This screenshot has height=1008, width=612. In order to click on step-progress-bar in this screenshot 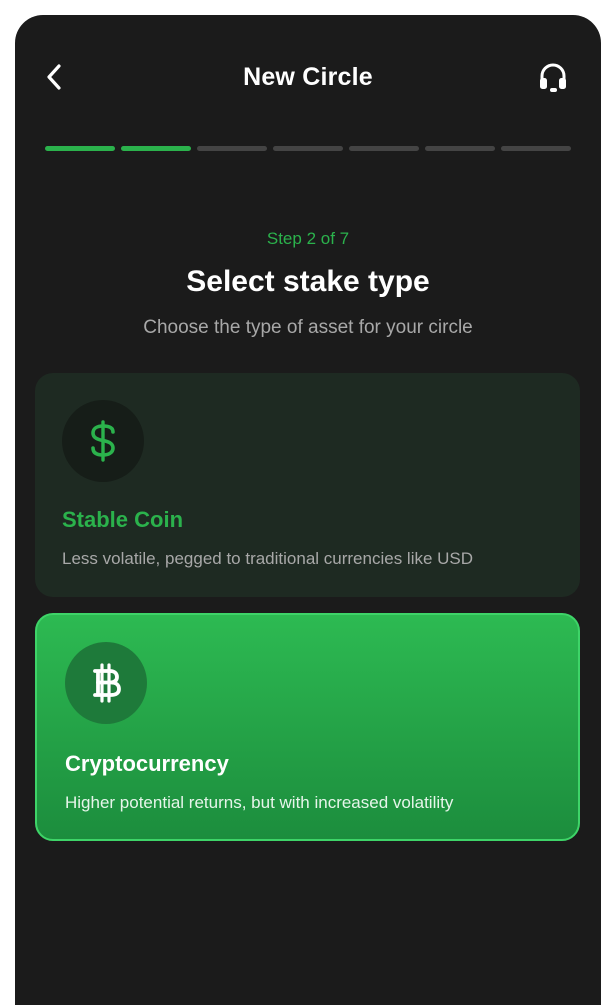, I will do `click(308, 148)`.